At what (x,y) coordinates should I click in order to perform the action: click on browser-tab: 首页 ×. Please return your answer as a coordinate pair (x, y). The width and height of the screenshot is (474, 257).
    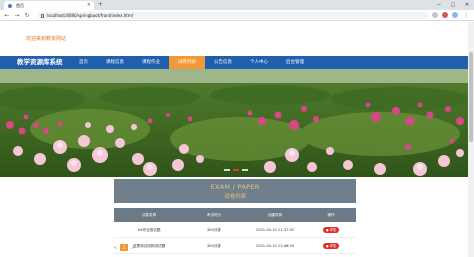
    Looking at the image, I should click on (49, 5).